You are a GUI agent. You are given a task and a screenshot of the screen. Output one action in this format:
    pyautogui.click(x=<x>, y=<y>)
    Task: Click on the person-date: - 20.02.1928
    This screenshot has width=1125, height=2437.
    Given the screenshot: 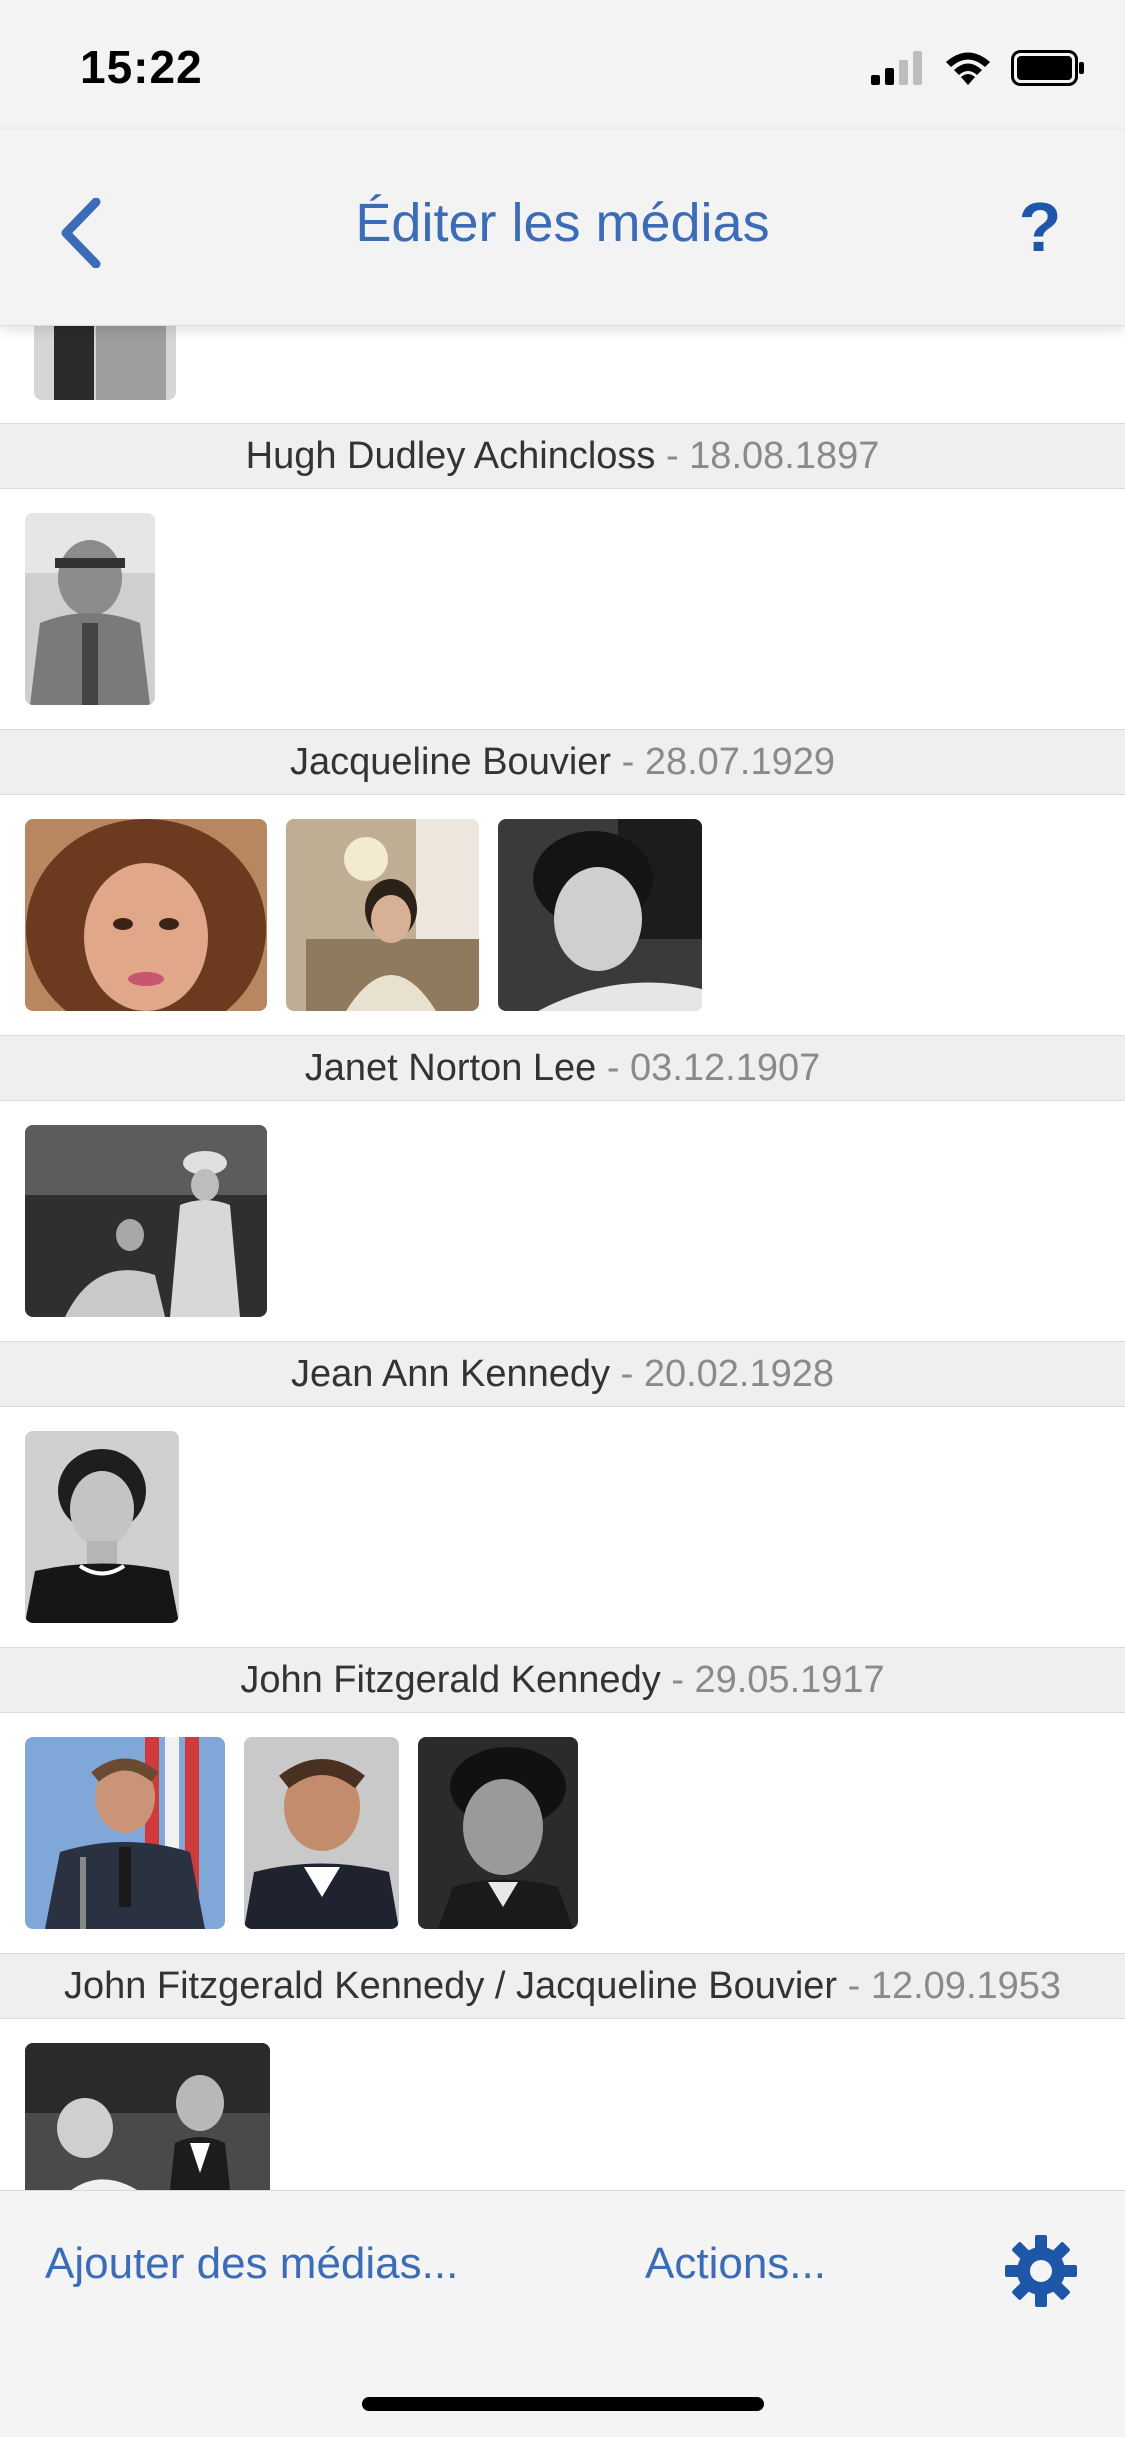 What is the action you would take?
    pyautogui.click(x=722, y=1374)
    